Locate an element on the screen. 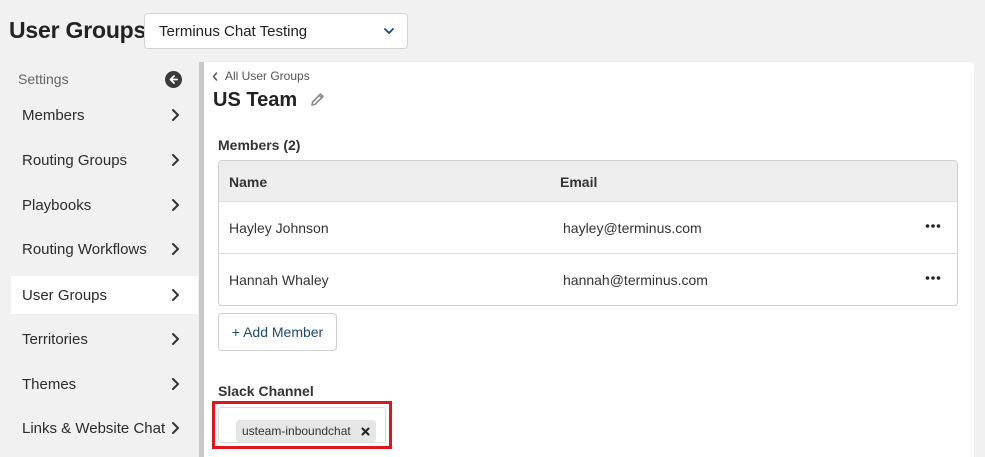 The image size is (985, 457). sidebar-item-label: Playbooks is located at coordinates (57, 205).